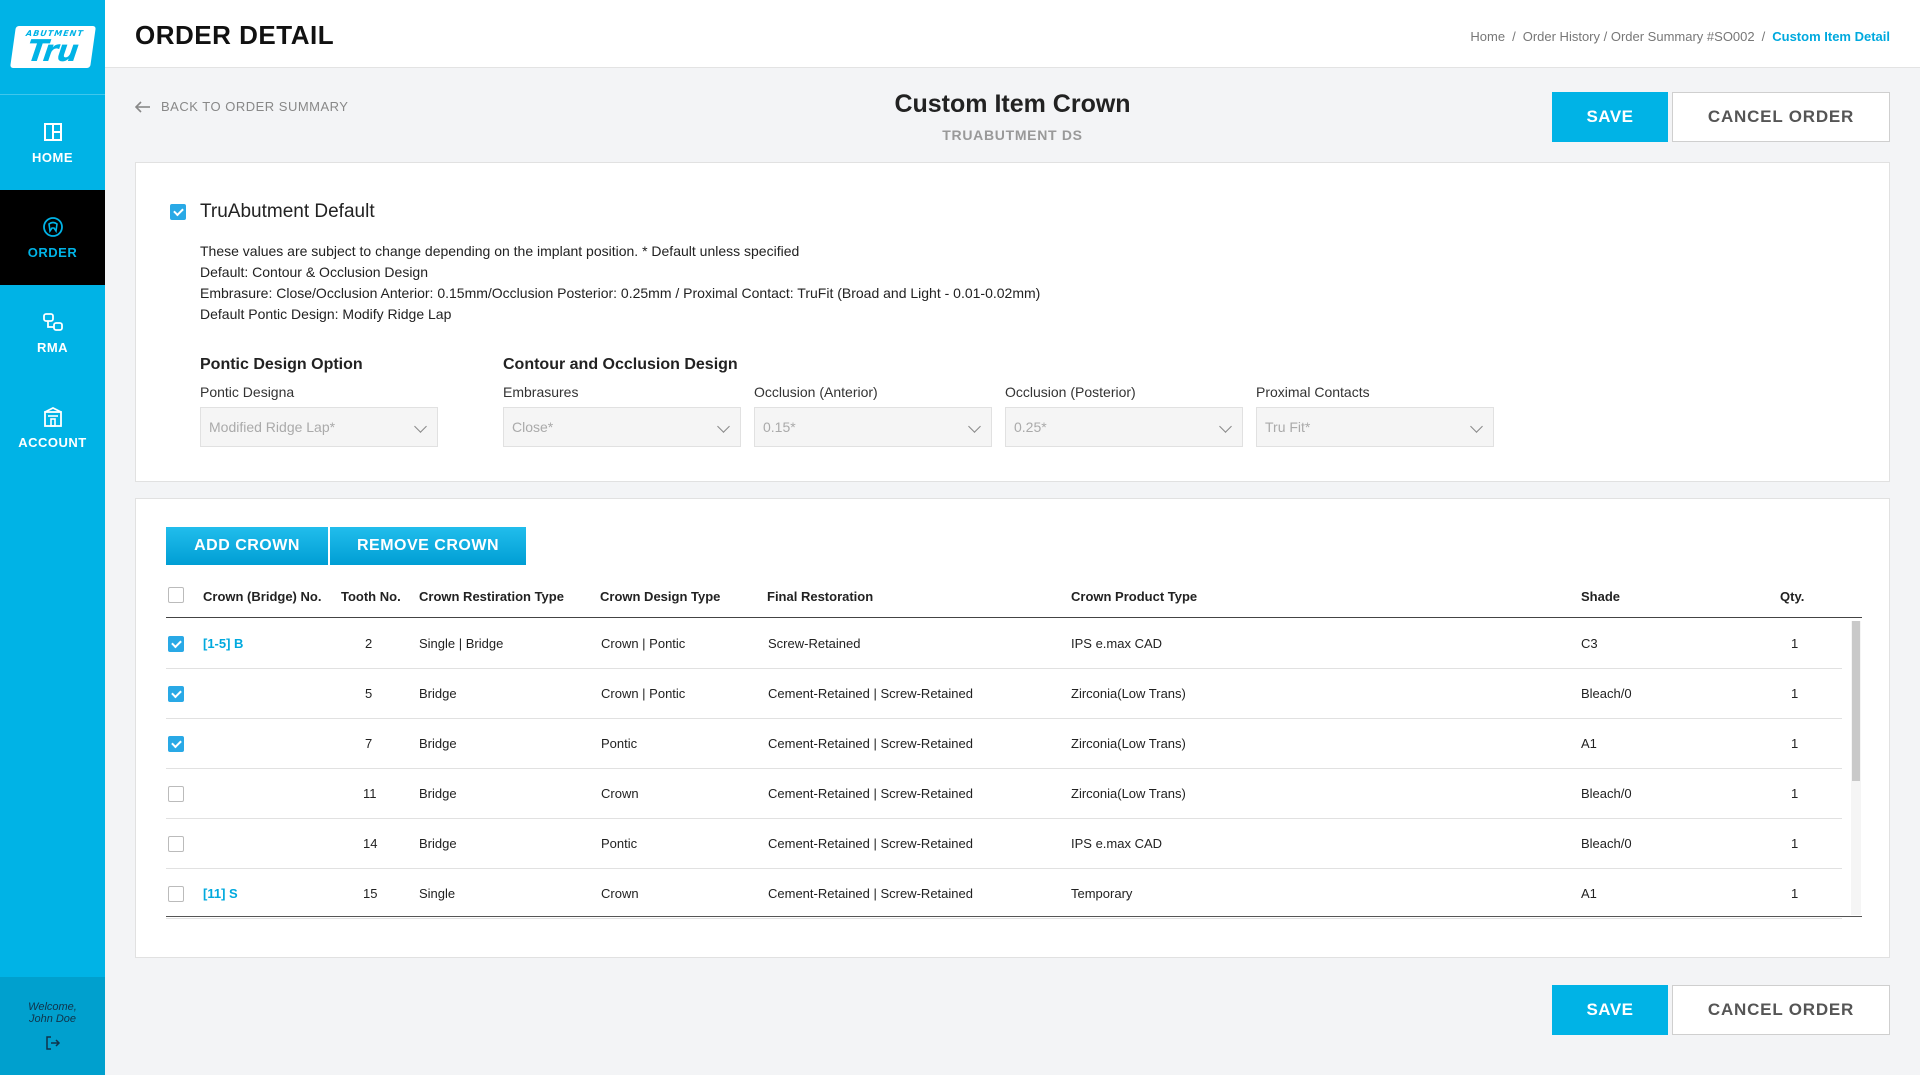 This screenshot has width=1920, height=1075. I want to click on nav-home: HOME, so click(52, 142).